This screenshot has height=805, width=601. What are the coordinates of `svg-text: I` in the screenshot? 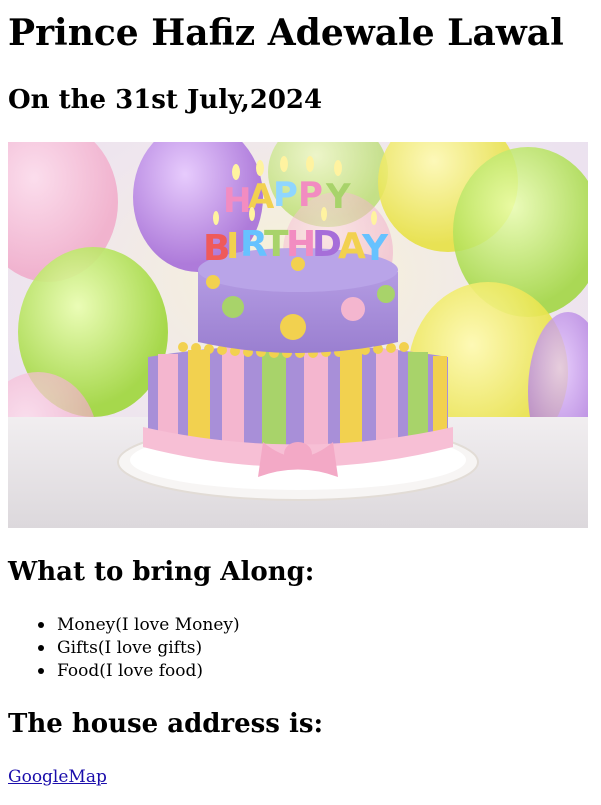 It's located at (232, 246).